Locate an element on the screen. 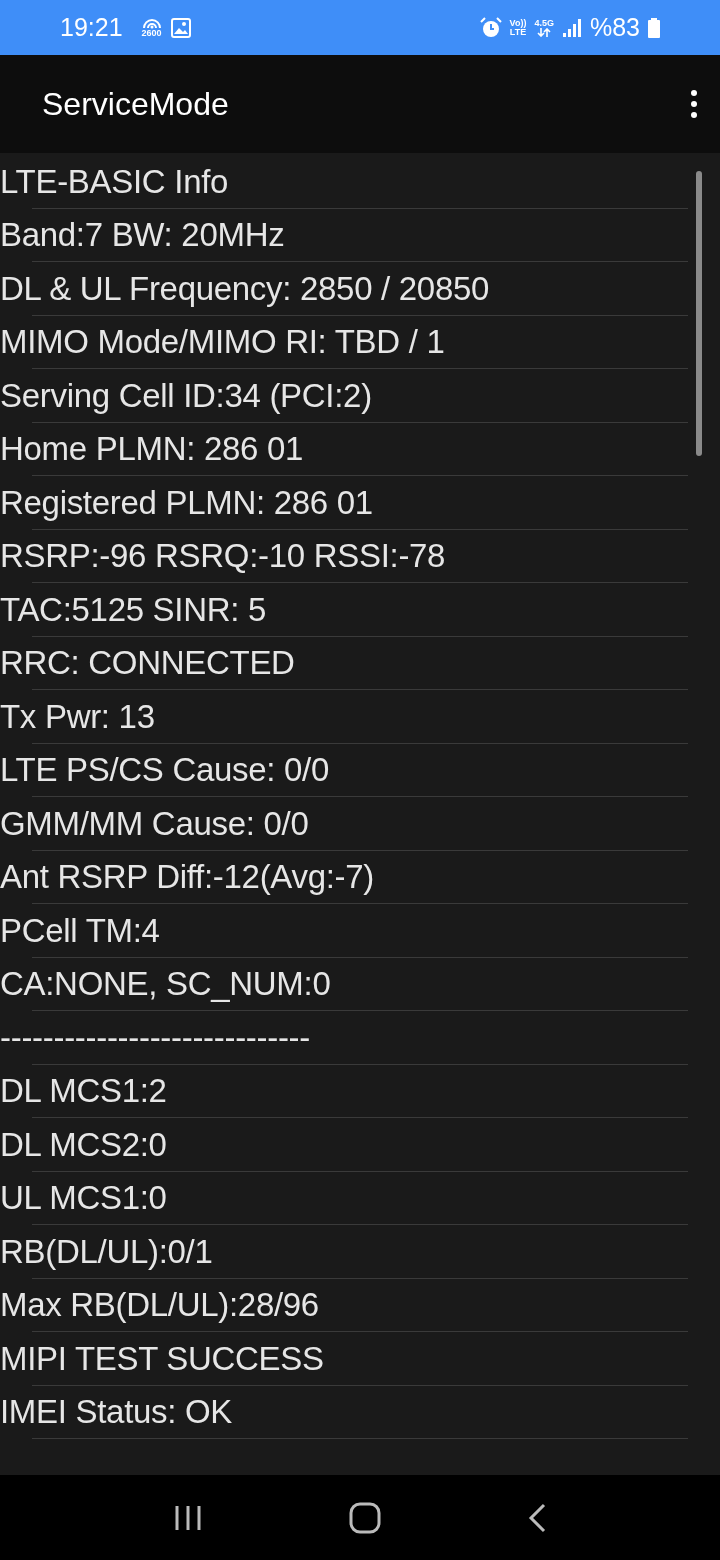 Image resolution: width=720 pixels, height=1560 pixels. volte-label: Vo)) is located at coordinates (518, 23).